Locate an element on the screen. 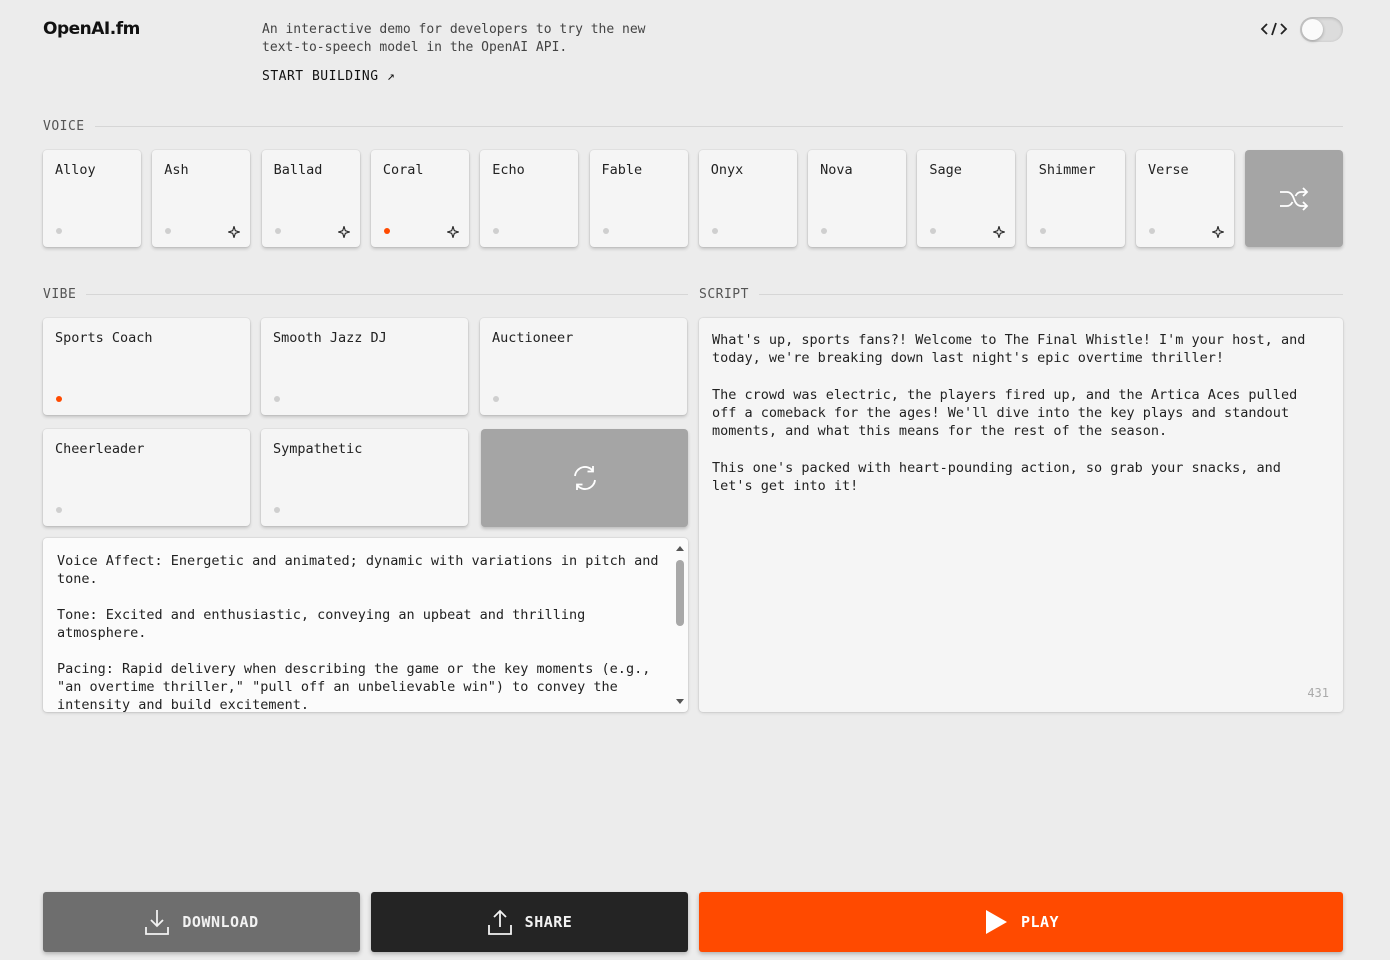  voice-option-label: Verse is located at coordinates (1168, 170).